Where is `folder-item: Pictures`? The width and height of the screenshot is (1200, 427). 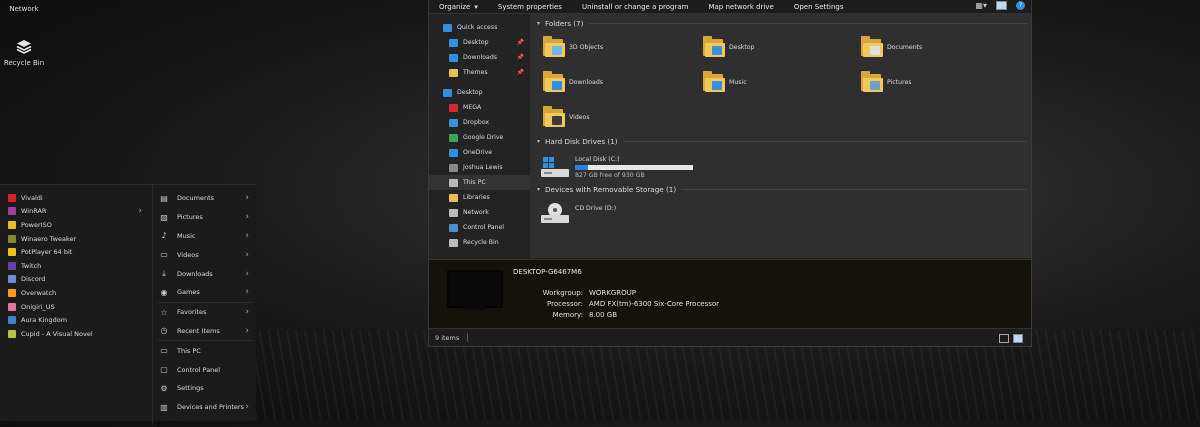
folder-item: Pictures is located at coordinates (886, 82).